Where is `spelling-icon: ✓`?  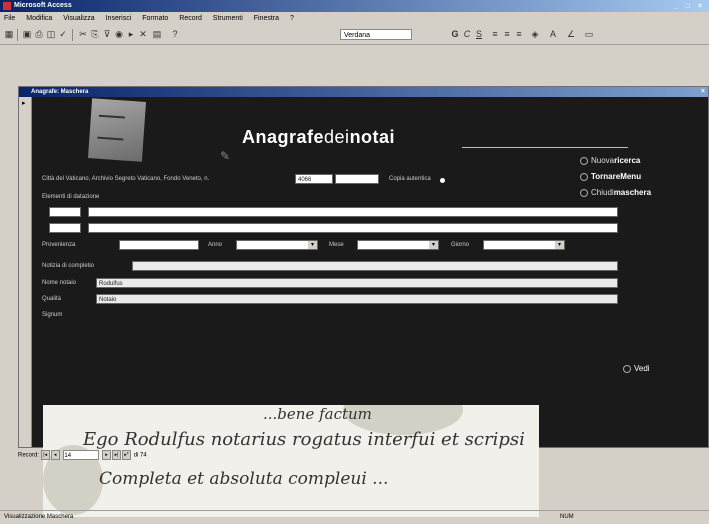
spelling-icon: ✓ is located at coordinates (63, 34).